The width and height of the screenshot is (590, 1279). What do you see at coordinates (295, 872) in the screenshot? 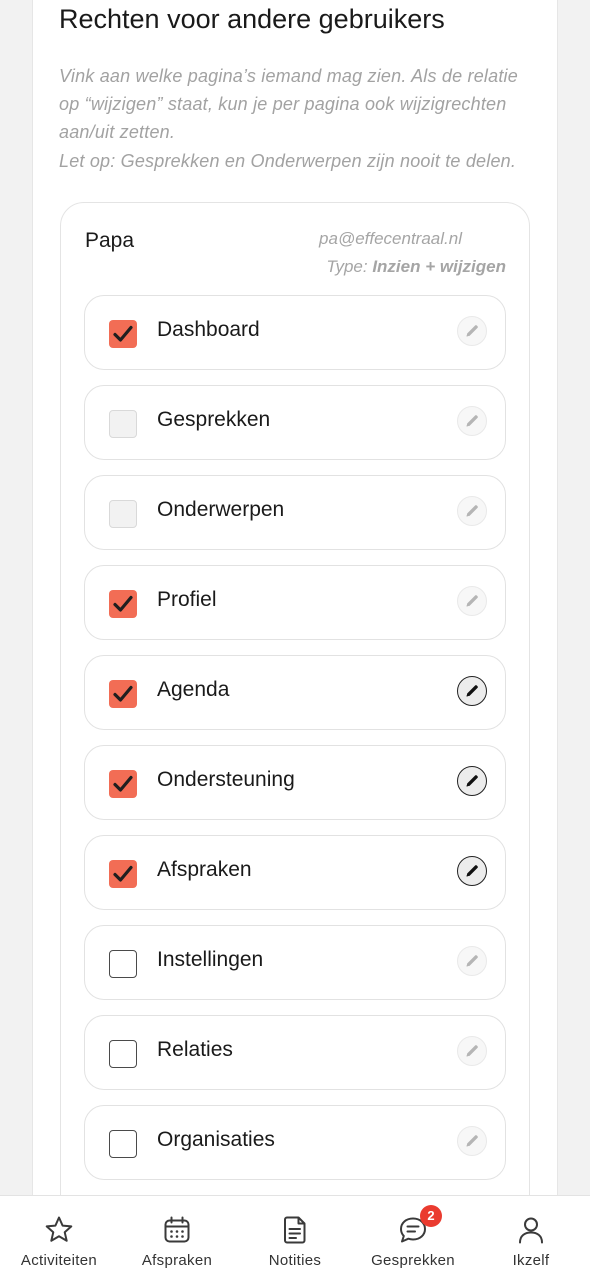
I see `permission-row: Afspraken` at bounding box center [295, 872].